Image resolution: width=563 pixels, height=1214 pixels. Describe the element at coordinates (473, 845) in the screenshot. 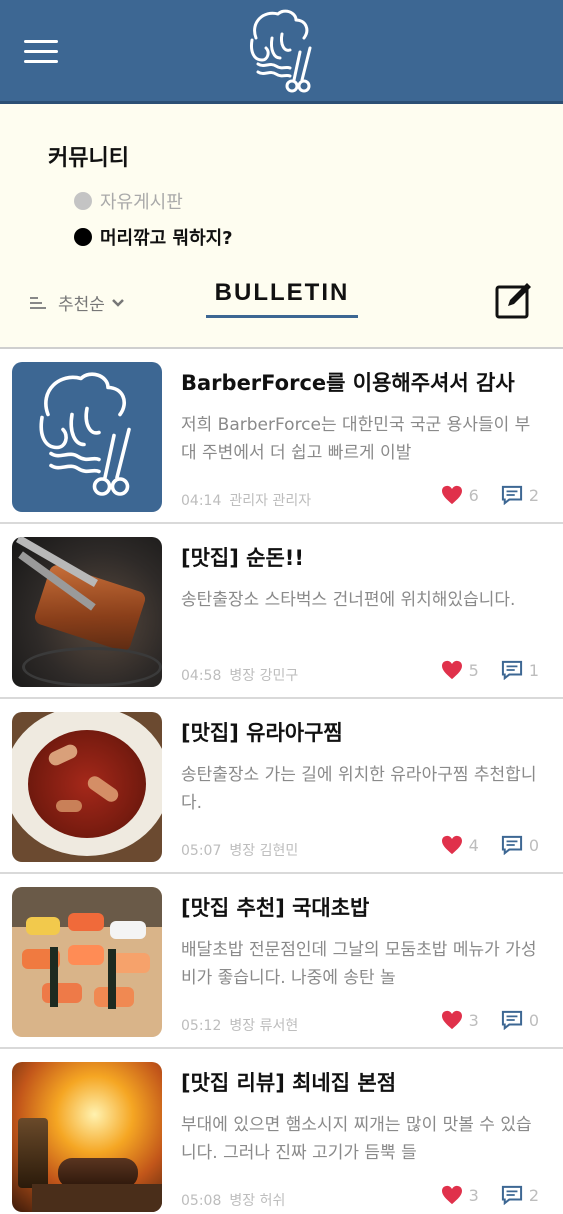

I see `like-count: 4` at that location.